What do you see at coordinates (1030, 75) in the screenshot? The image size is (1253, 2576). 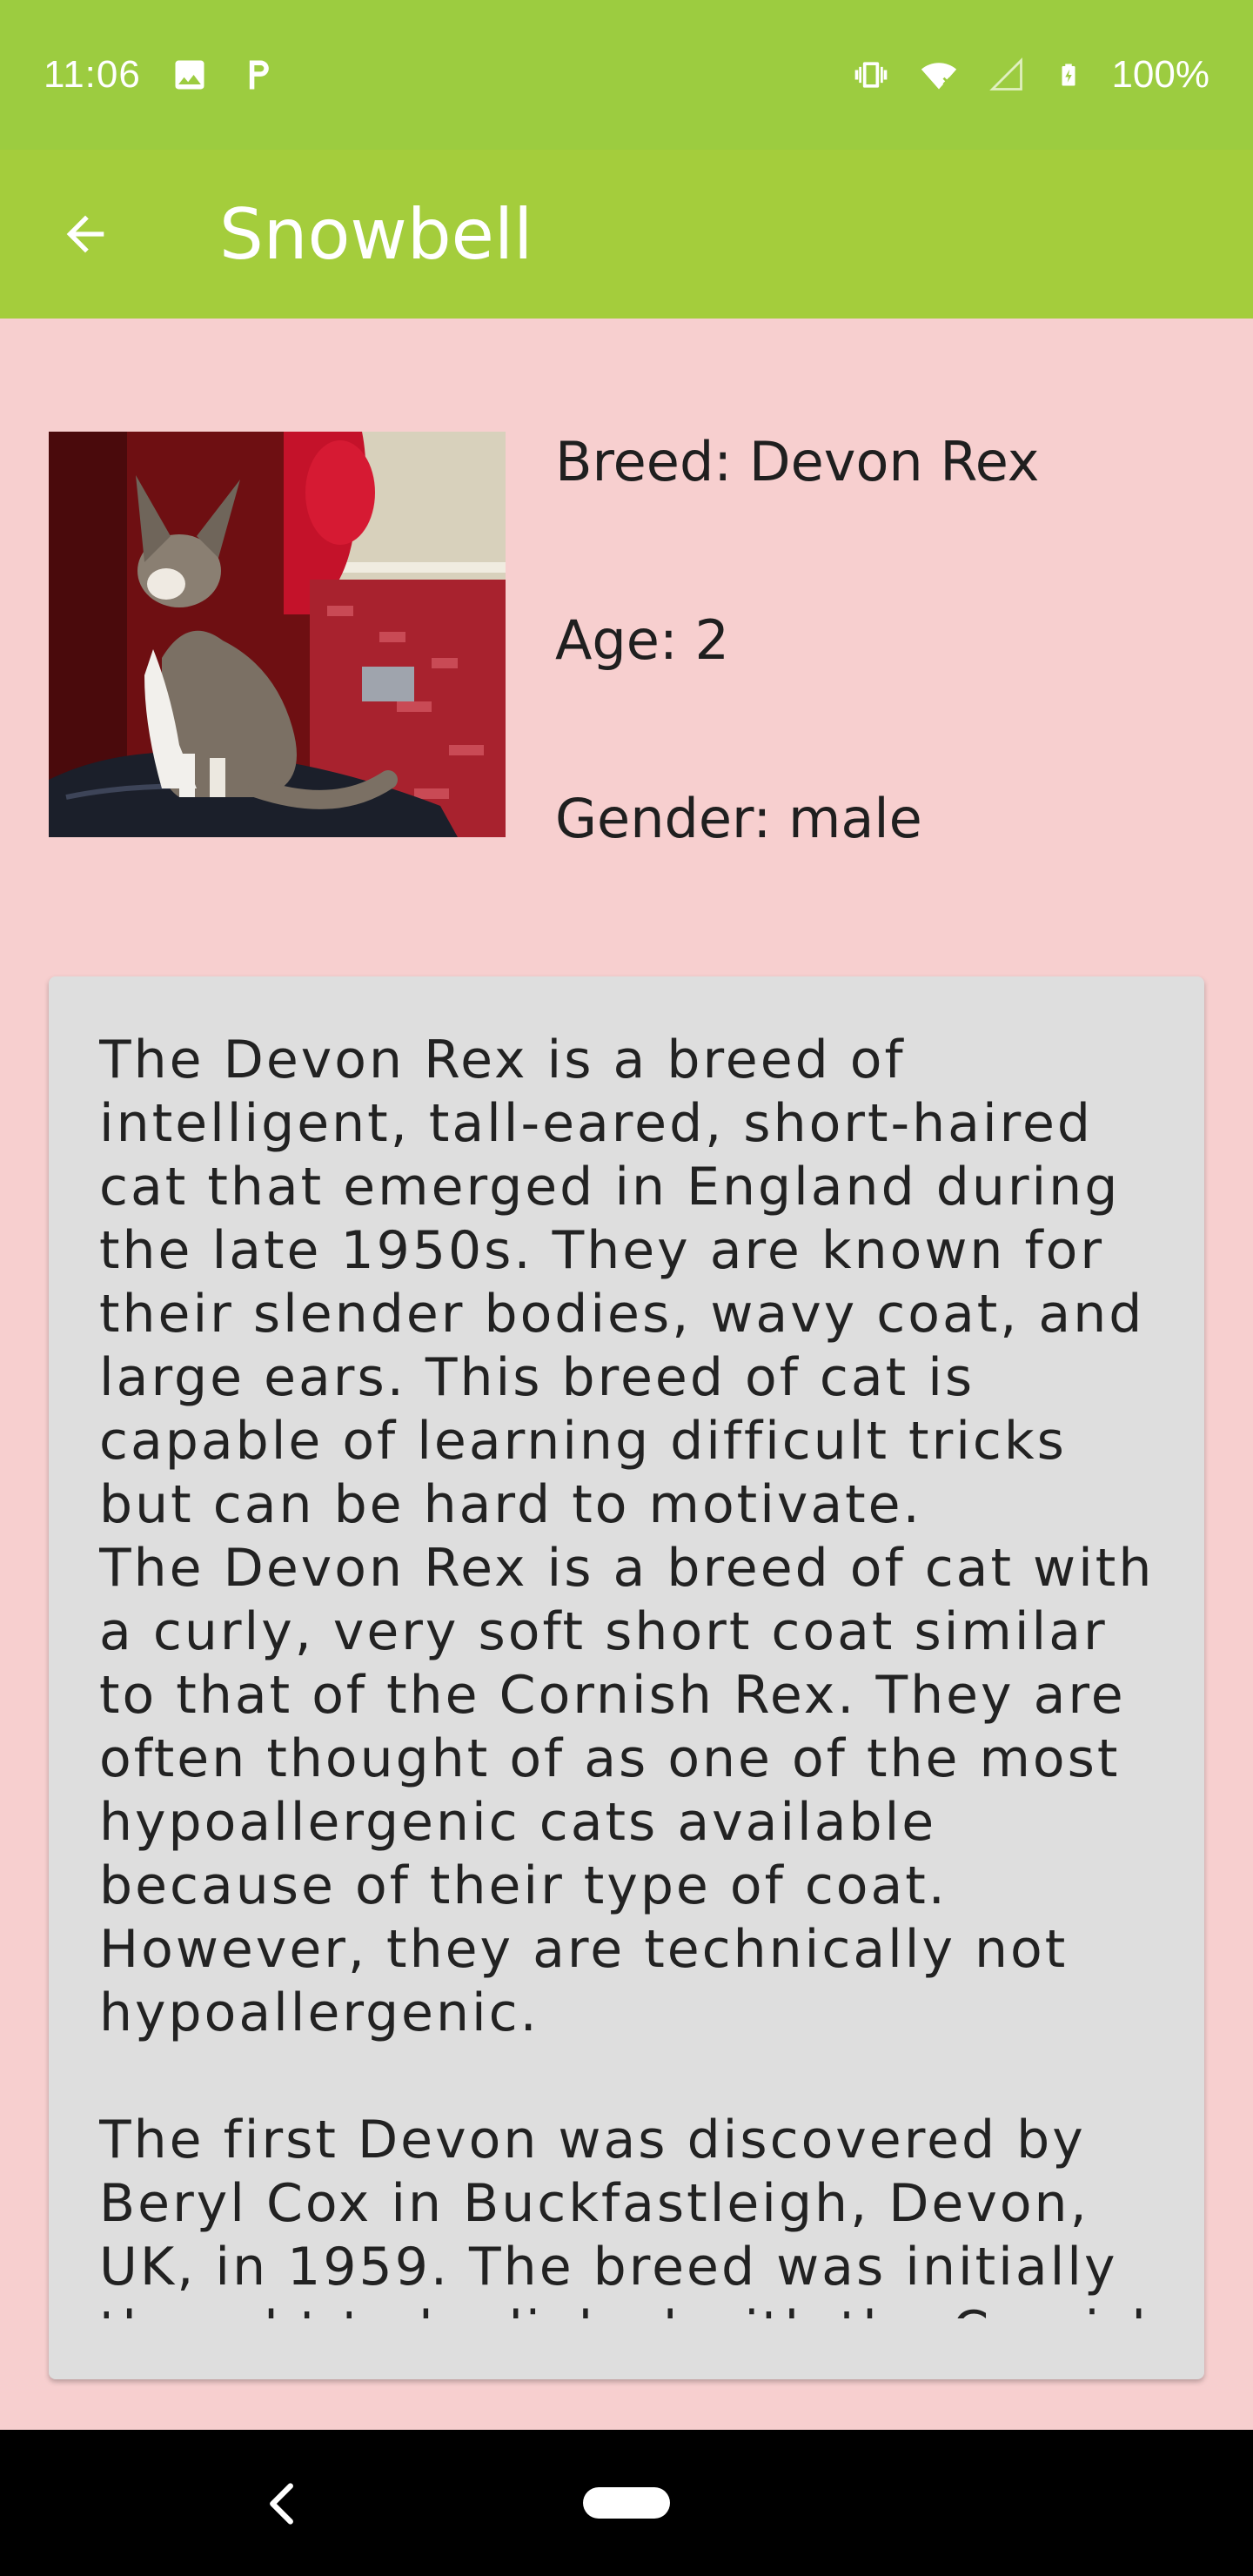 I see `status-right: 100%` at bounding box center [1030, 75].